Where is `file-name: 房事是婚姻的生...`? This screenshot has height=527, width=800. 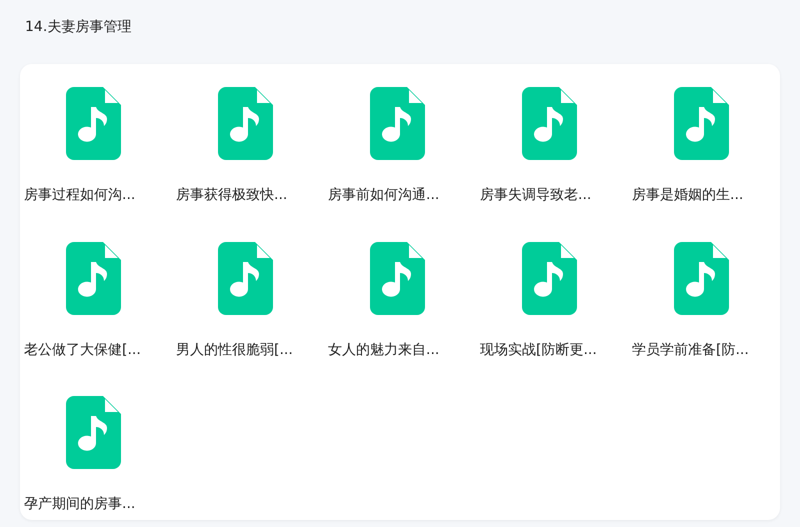
file-name: 房事是婚姻的生... is located at coordinates (686, 195).